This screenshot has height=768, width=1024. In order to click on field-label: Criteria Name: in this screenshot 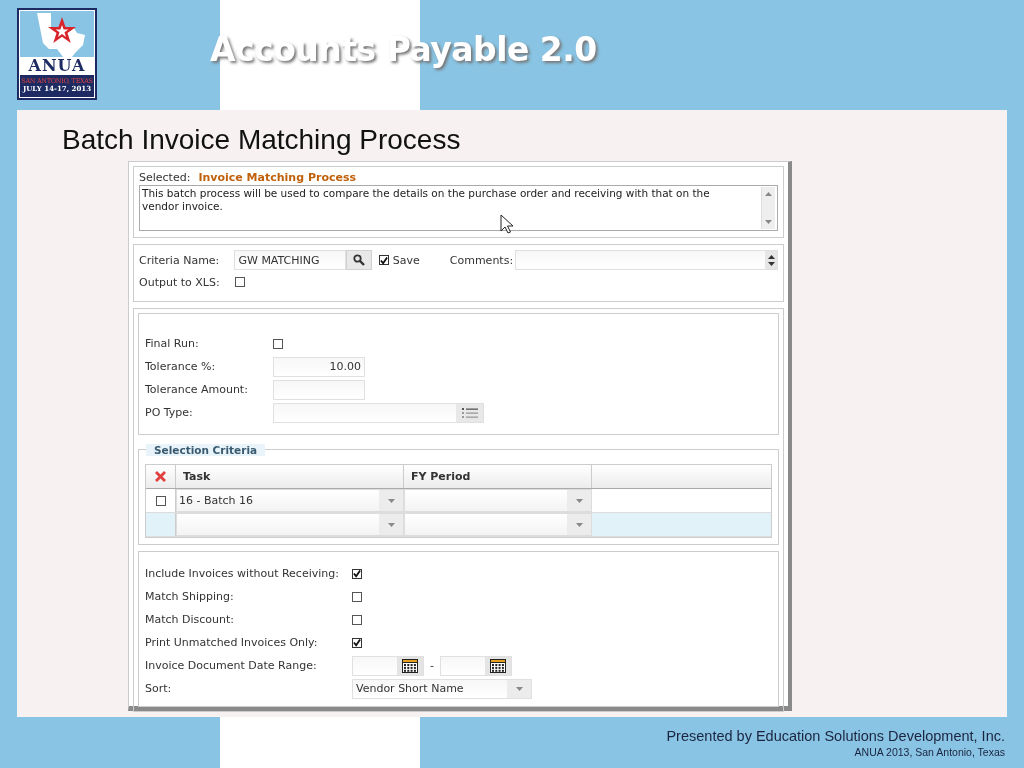, I will do `click(180, 260)`.